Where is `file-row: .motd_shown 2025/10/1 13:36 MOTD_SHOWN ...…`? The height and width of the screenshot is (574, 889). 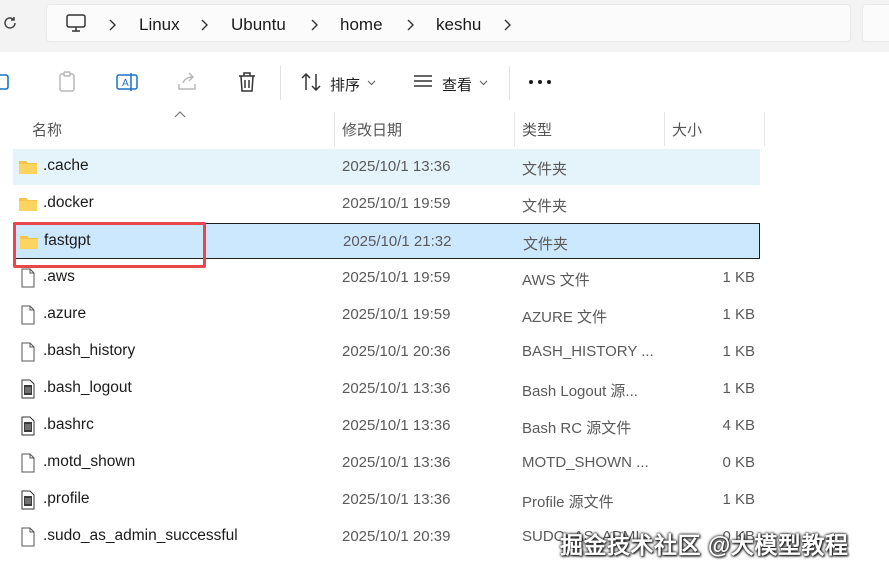 file-row: .motd_shown 2025/10/1 13:36 MOTD_SHOWN ...… is located at coordinates (386, 463).